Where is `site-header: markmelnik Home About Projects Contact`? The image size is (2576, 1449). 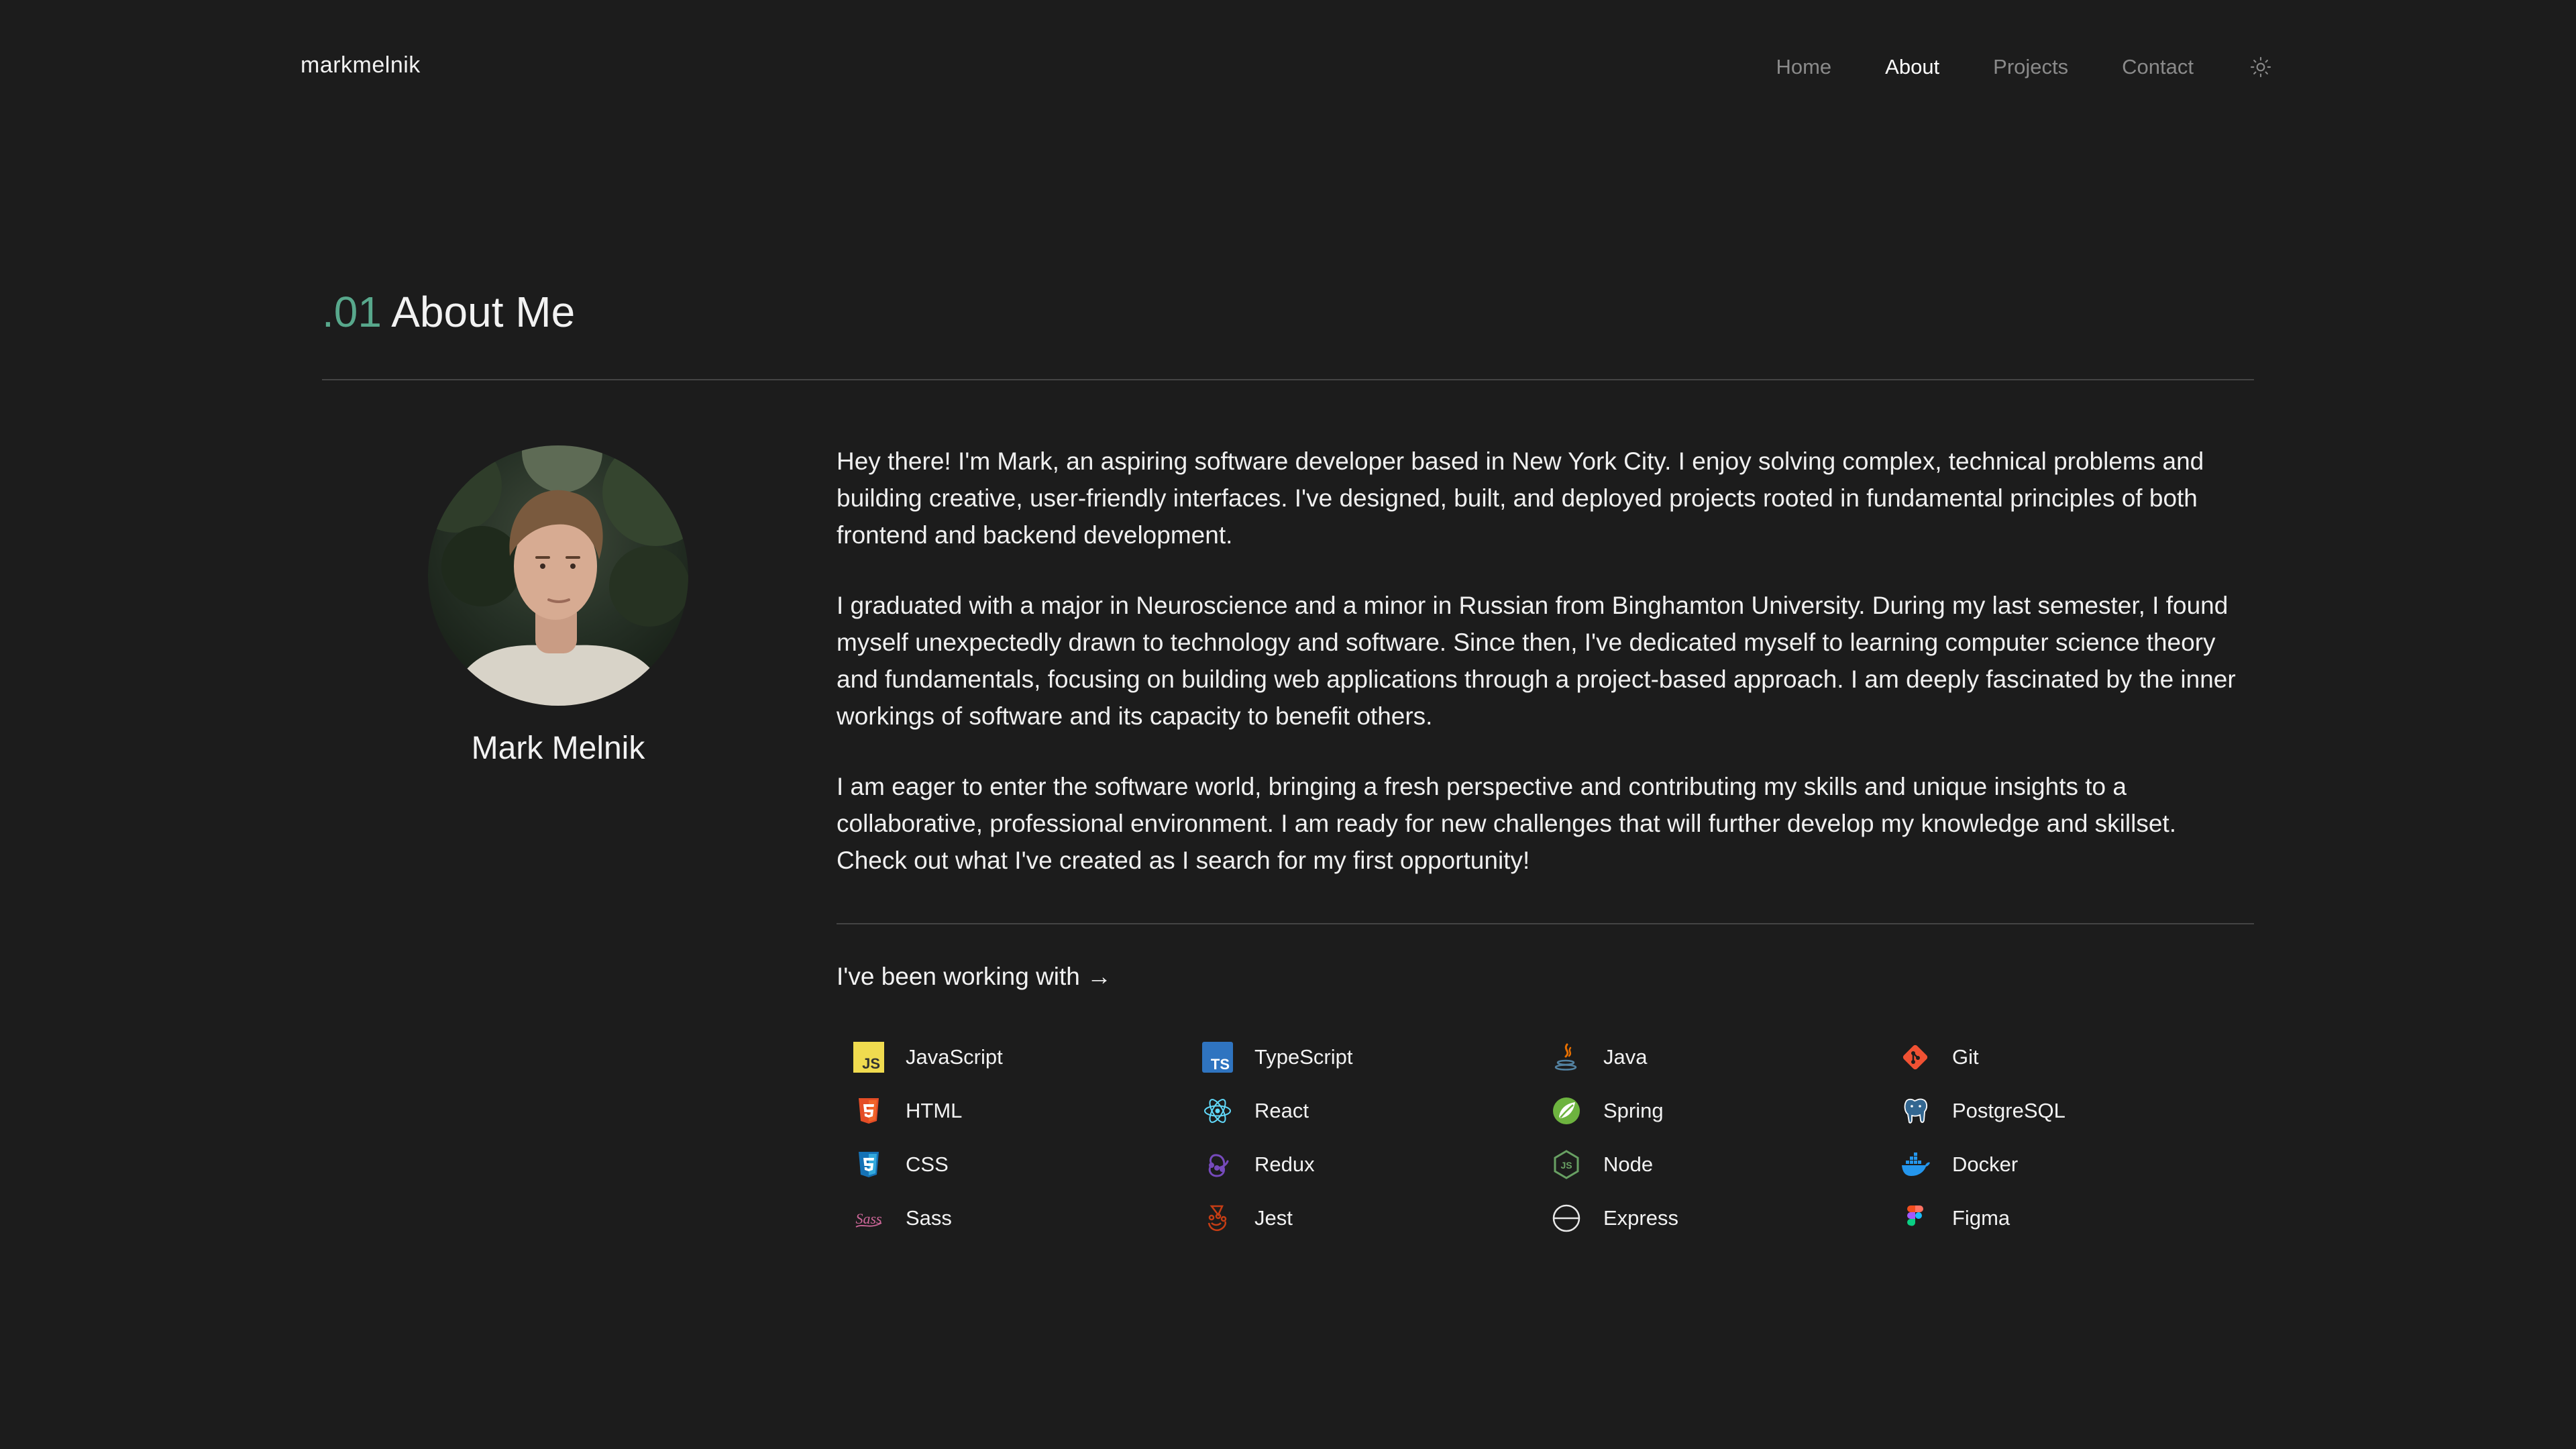 site-header: markmelnik Home About Projects Contact is located at coordinates (1288, 67).